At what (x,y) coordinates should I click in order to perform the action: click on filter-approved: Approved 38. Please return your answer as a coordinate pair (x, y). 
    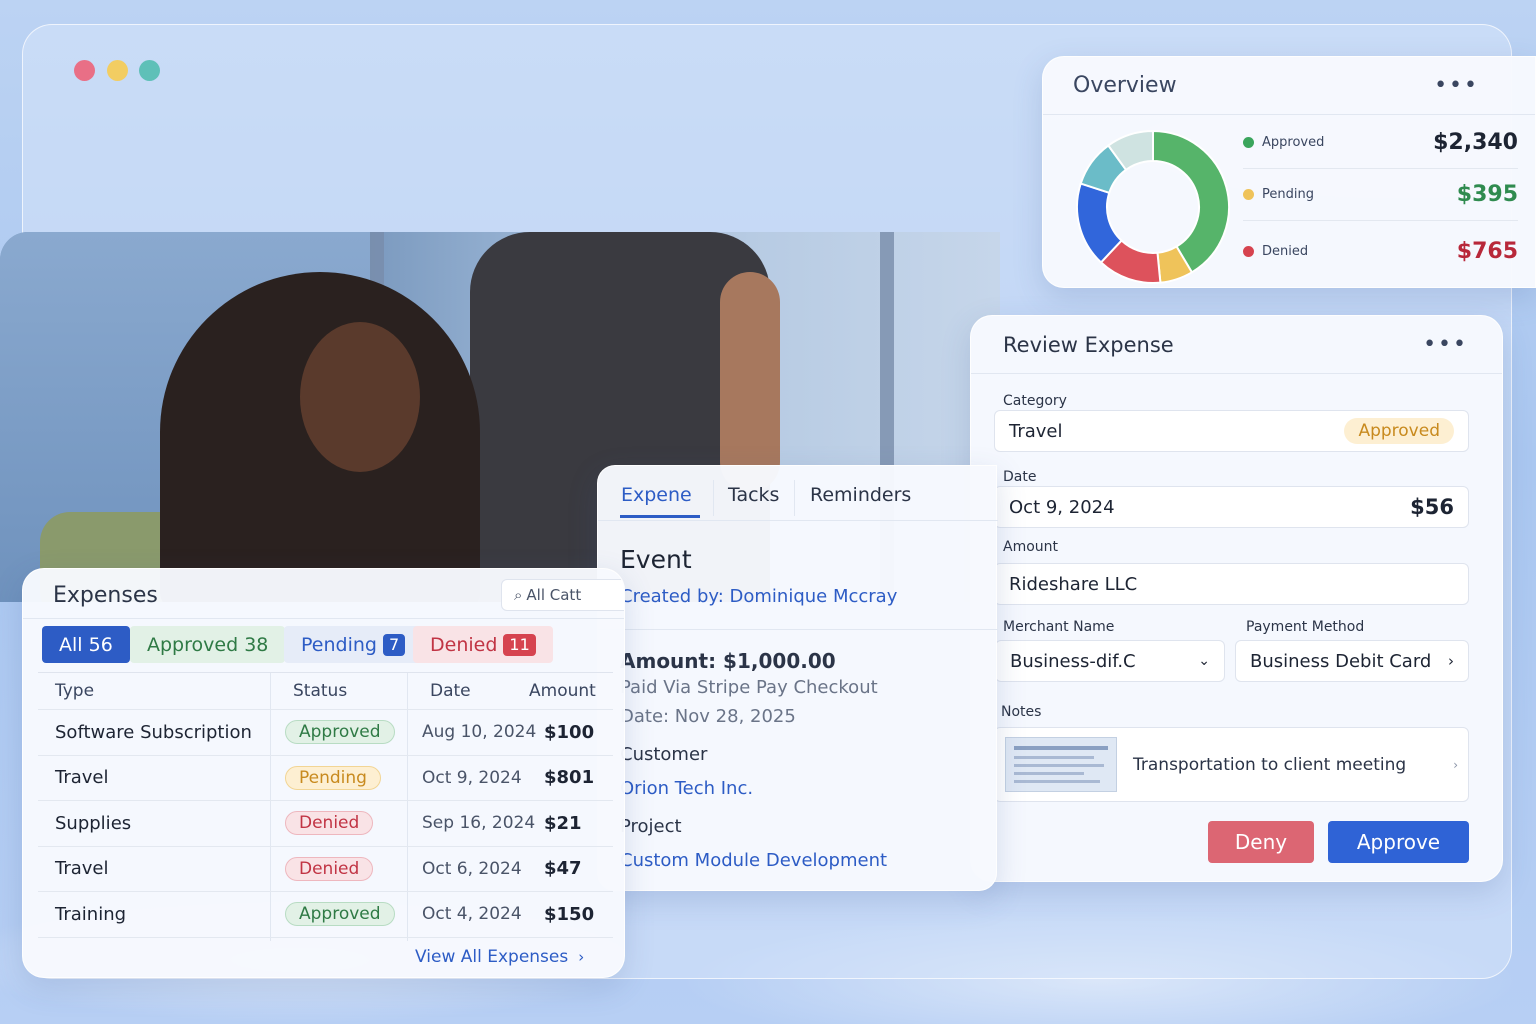
    Looking at the image, I should click on (208, 644).